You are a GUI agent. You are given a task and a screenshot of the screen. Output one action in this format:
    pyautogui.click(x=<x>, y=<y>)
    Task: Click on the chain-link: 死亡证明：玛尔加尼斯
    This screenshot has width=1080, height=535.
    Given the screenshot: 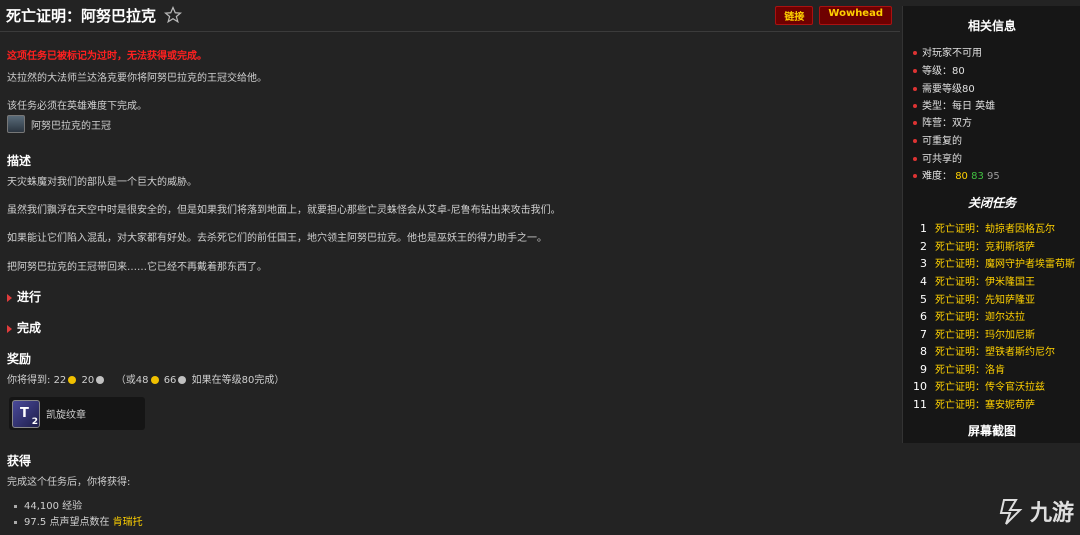 What is the action you would take?
    pyautogui.click(x=985, y=335)
    